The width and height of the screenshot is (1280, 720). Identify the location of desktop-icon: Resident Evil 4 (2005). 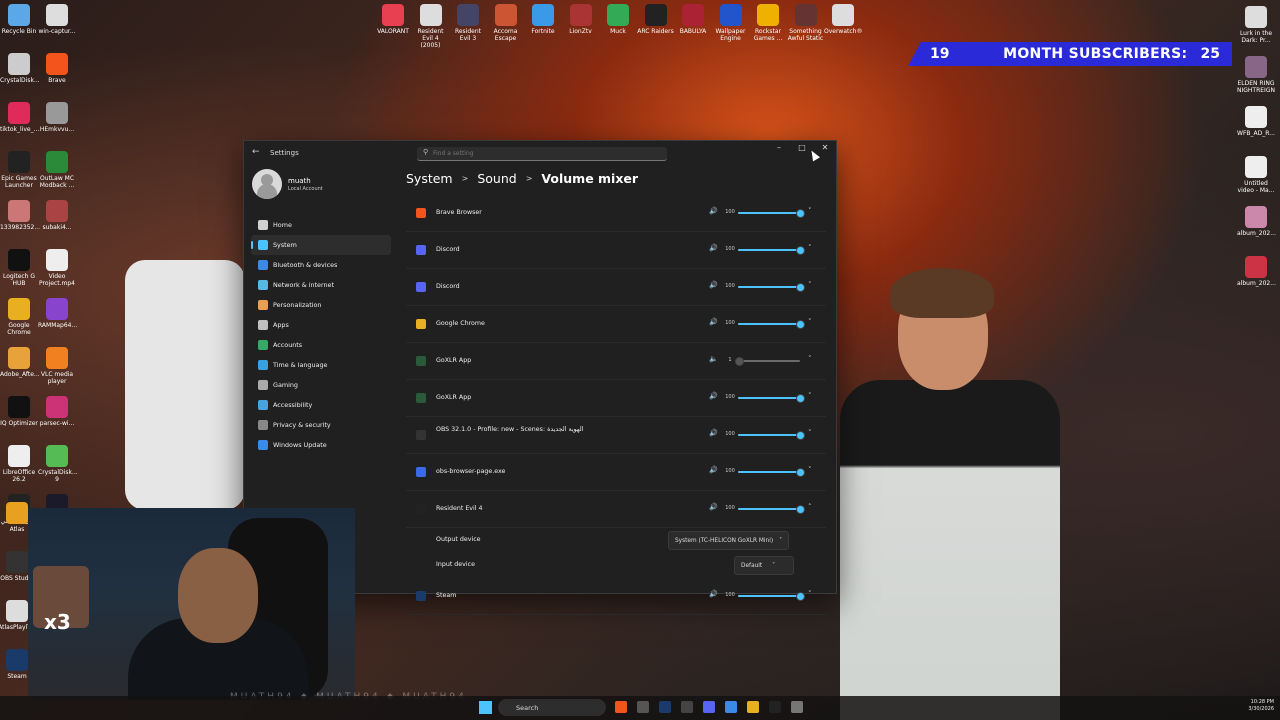
(431, 26).